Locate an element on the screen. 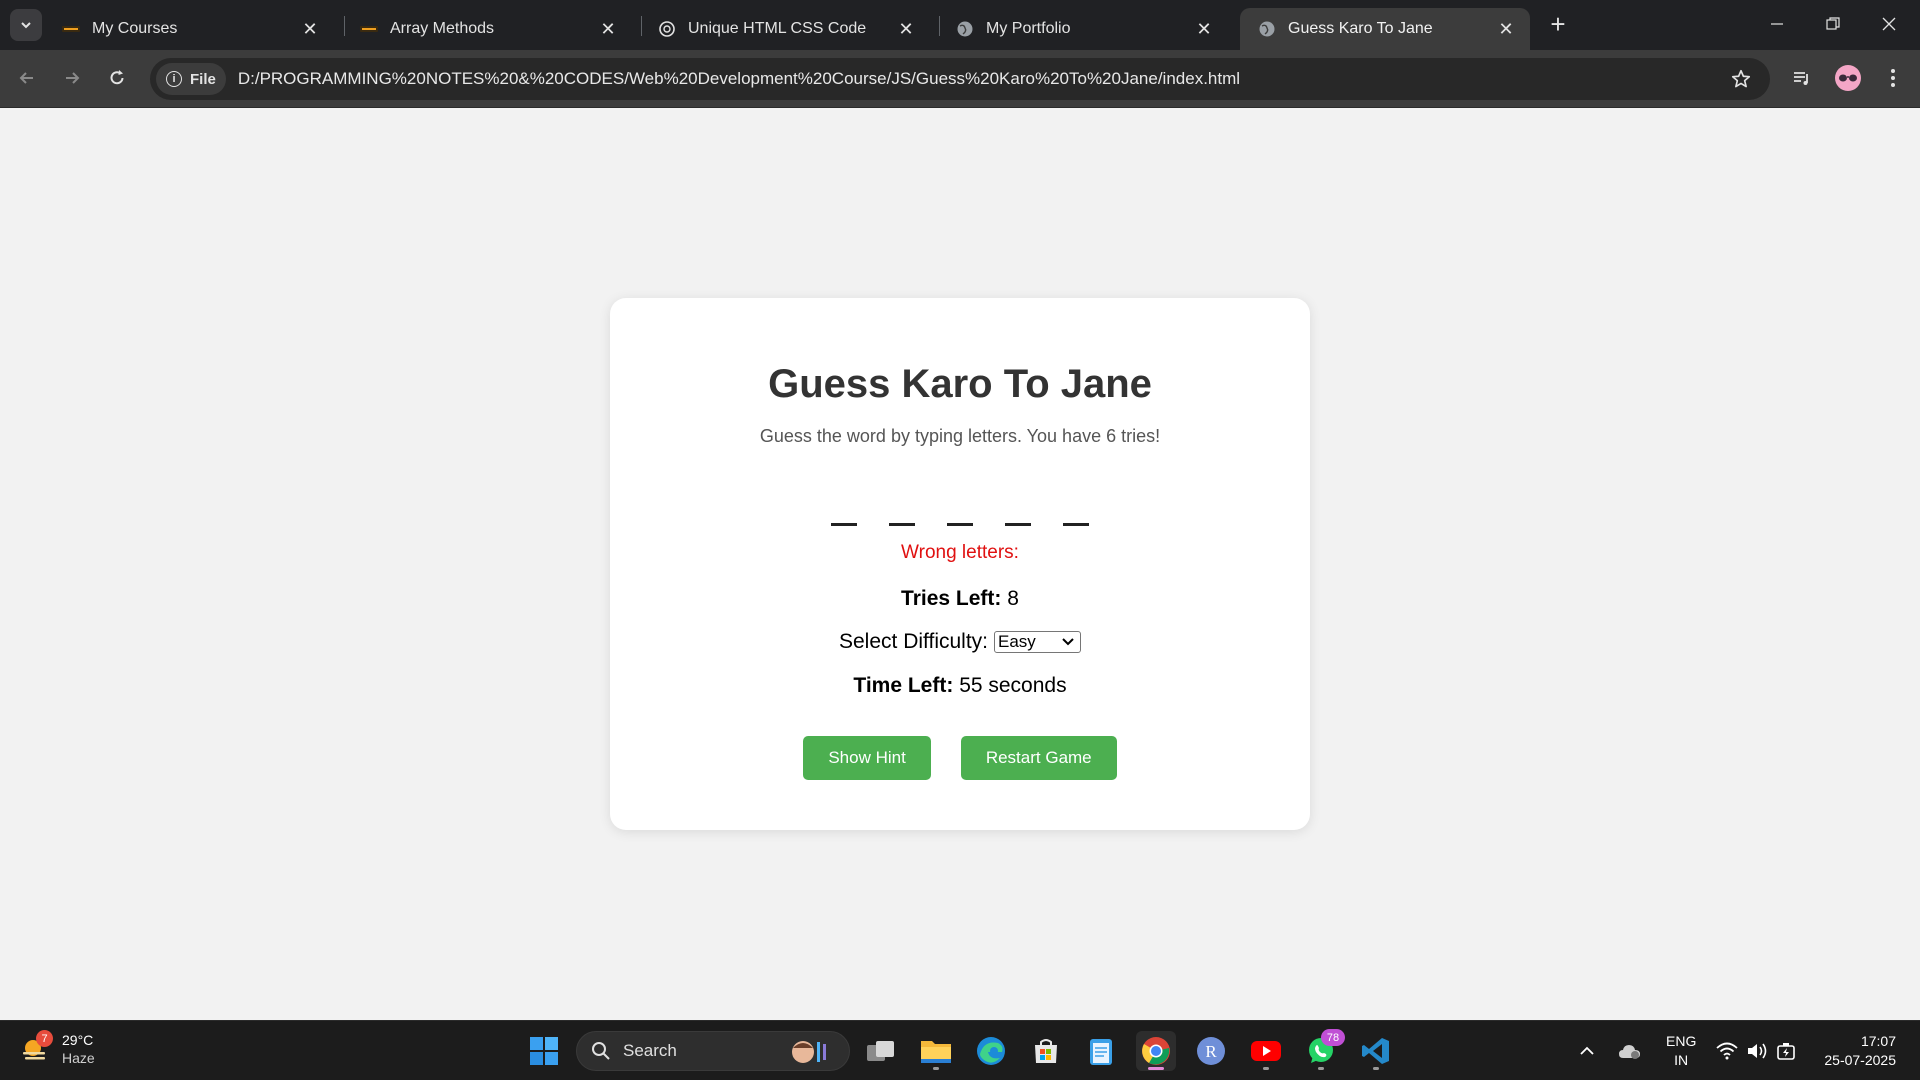 Image resolution: width=1920 pixels, height=1080 pixels. time-left-label: Time Left: is located at coordinates (903, 685).